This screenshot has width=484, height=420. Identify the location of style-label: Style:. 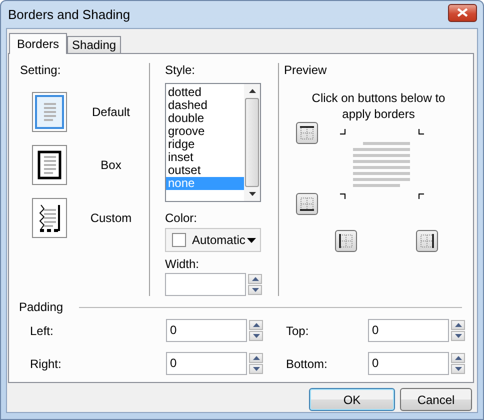
(180, 70).